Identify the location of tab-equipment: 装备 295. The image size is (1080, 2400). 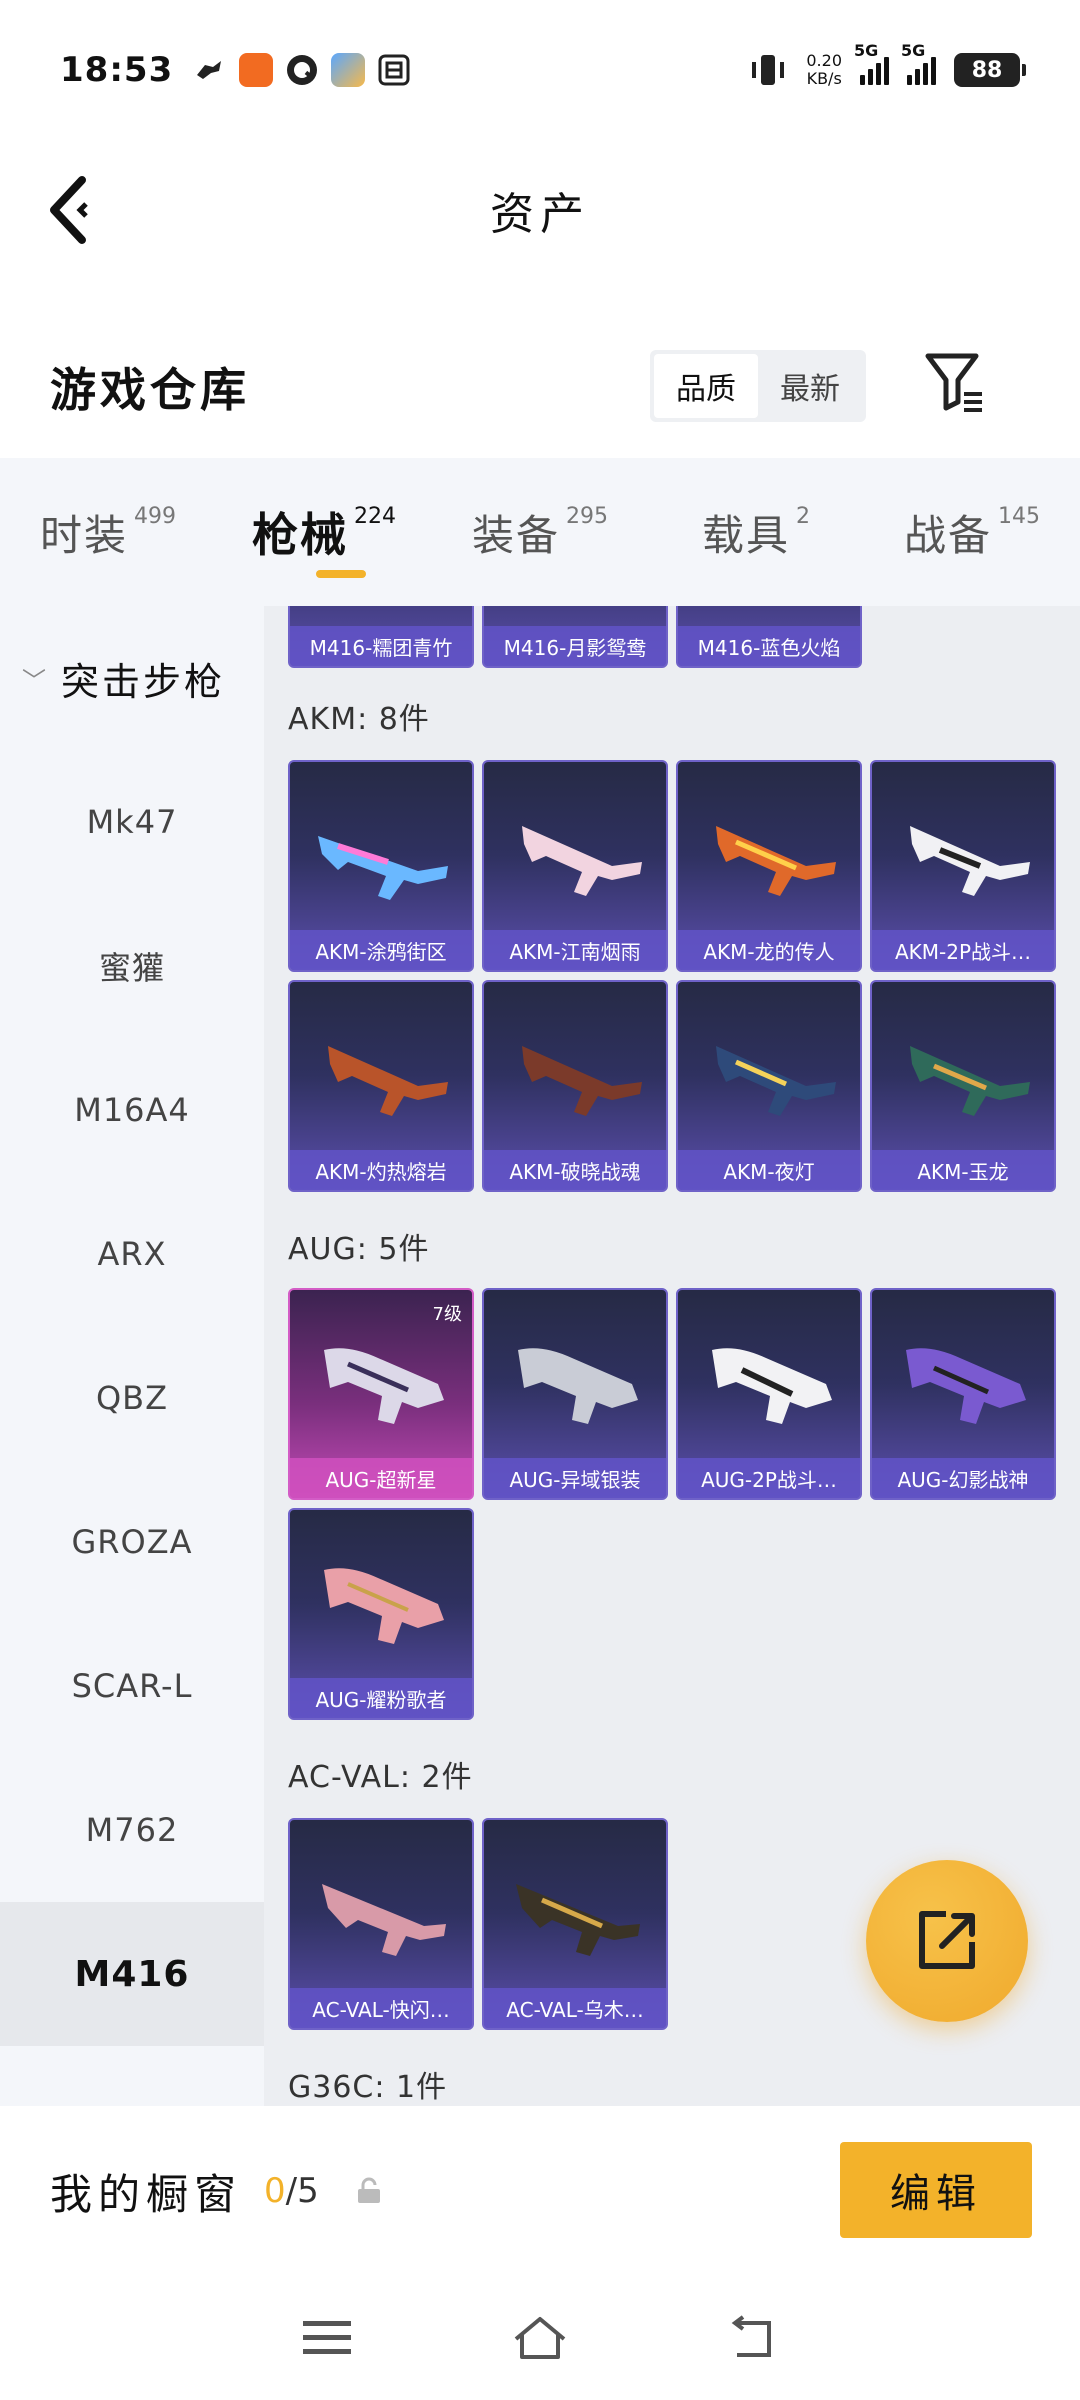
(540, 532).